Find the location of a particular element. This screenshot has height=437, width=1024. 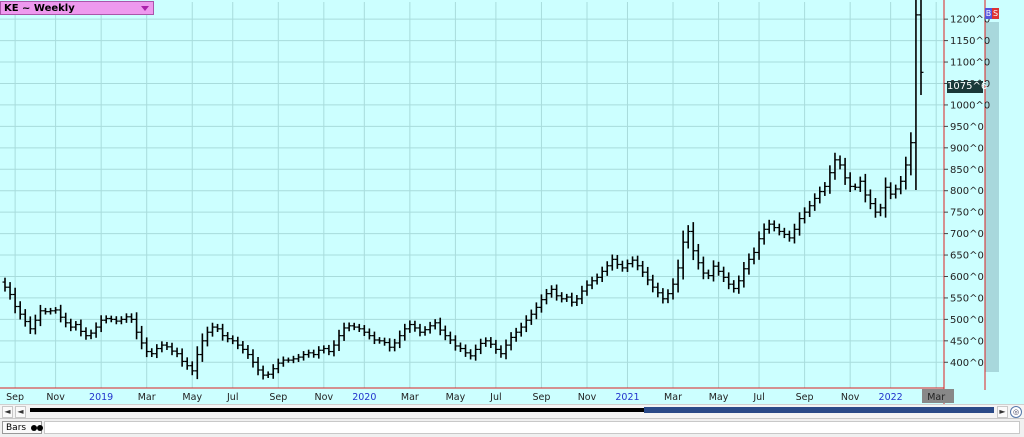

last-price-marker: 1075^6 is located at coordinates (967, 87).